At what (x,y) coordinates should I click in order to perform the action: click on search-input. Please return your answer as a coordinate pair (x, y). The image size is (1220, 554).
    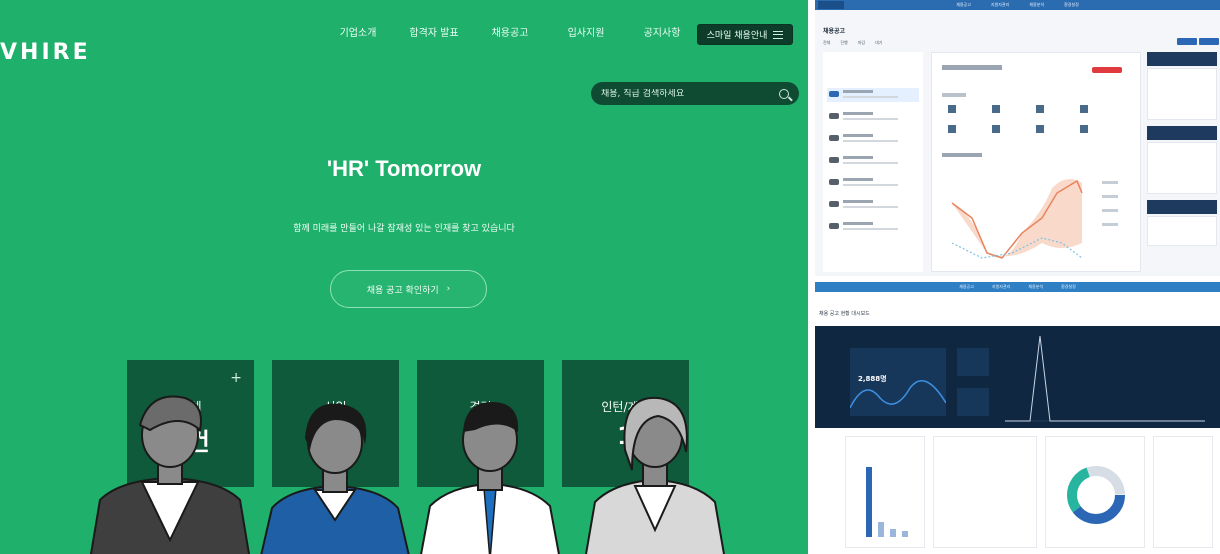
    Looking at the image, I should click on (690, 93).